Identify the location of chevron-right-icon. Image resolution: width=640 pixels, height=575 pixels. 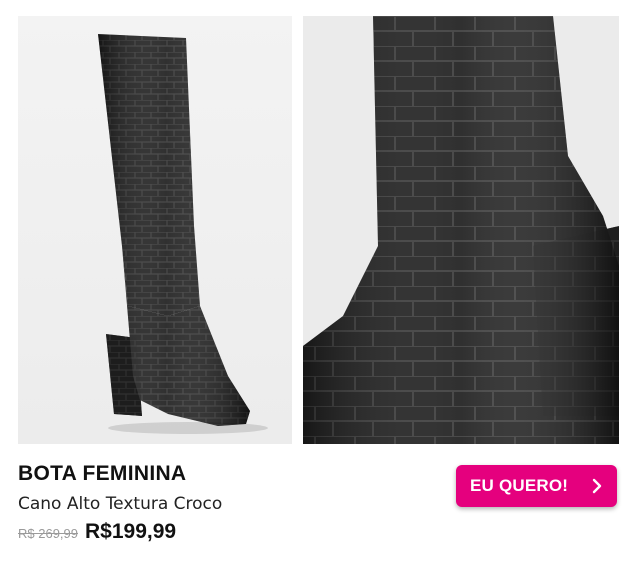
(597, 486).